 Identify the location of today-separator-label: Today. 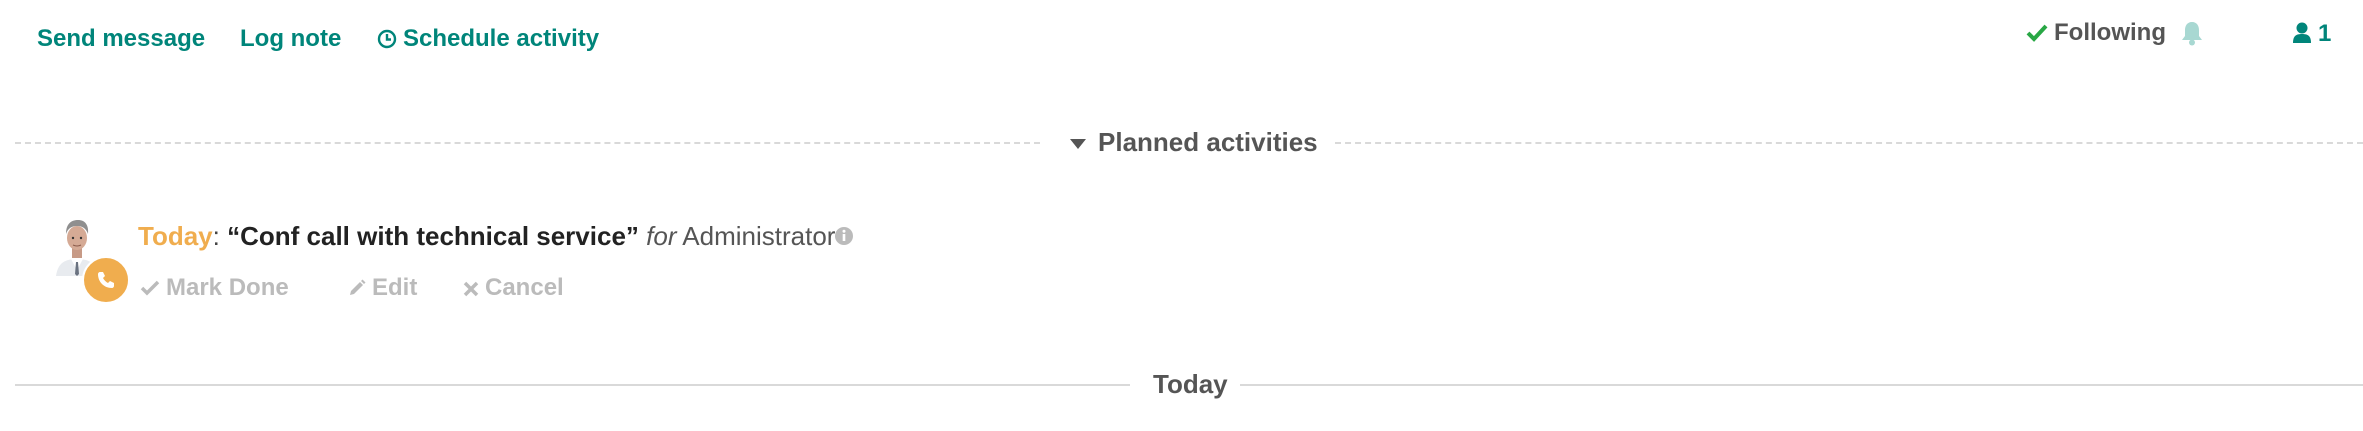
(1190, 384).